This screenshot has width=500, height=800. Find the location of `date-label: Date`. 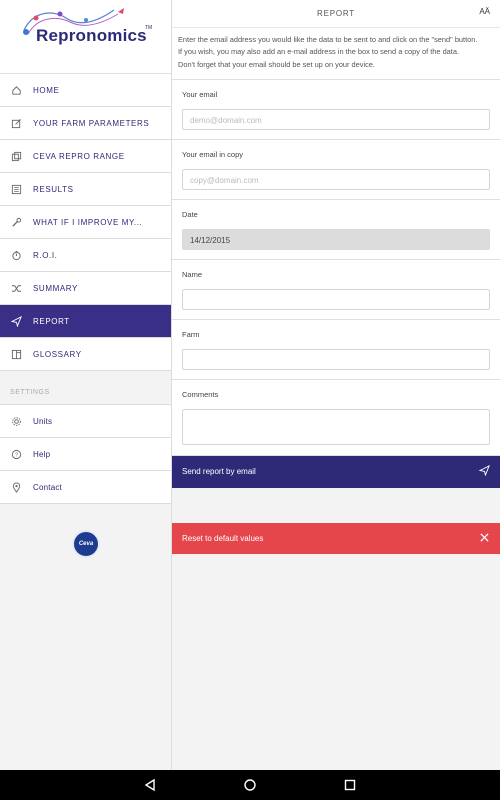

date-label: Date is located at coordinates (190, 214).